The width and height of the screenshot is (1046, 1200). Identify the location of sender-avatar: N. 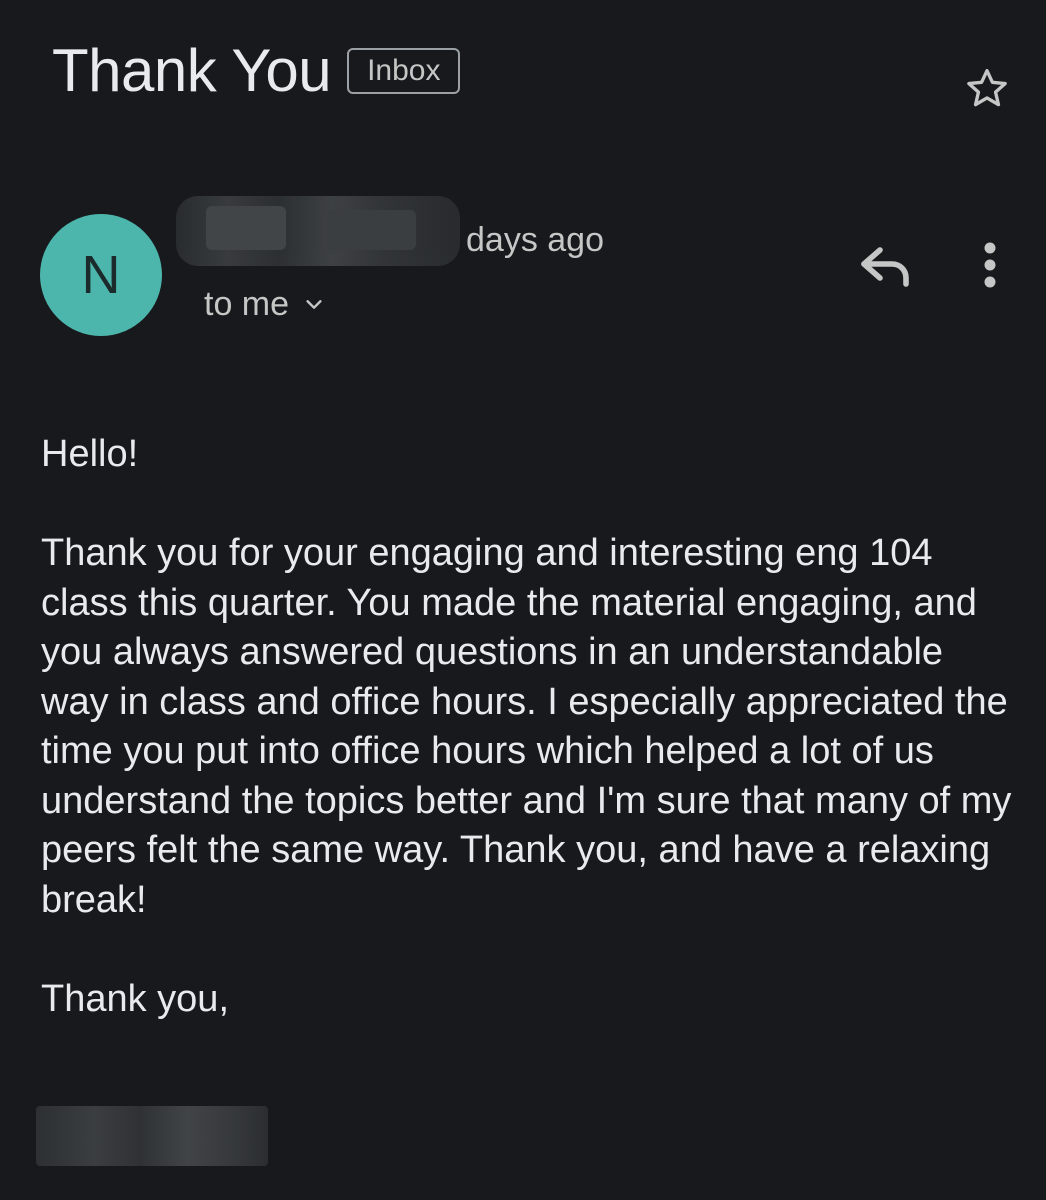
(101, 275).